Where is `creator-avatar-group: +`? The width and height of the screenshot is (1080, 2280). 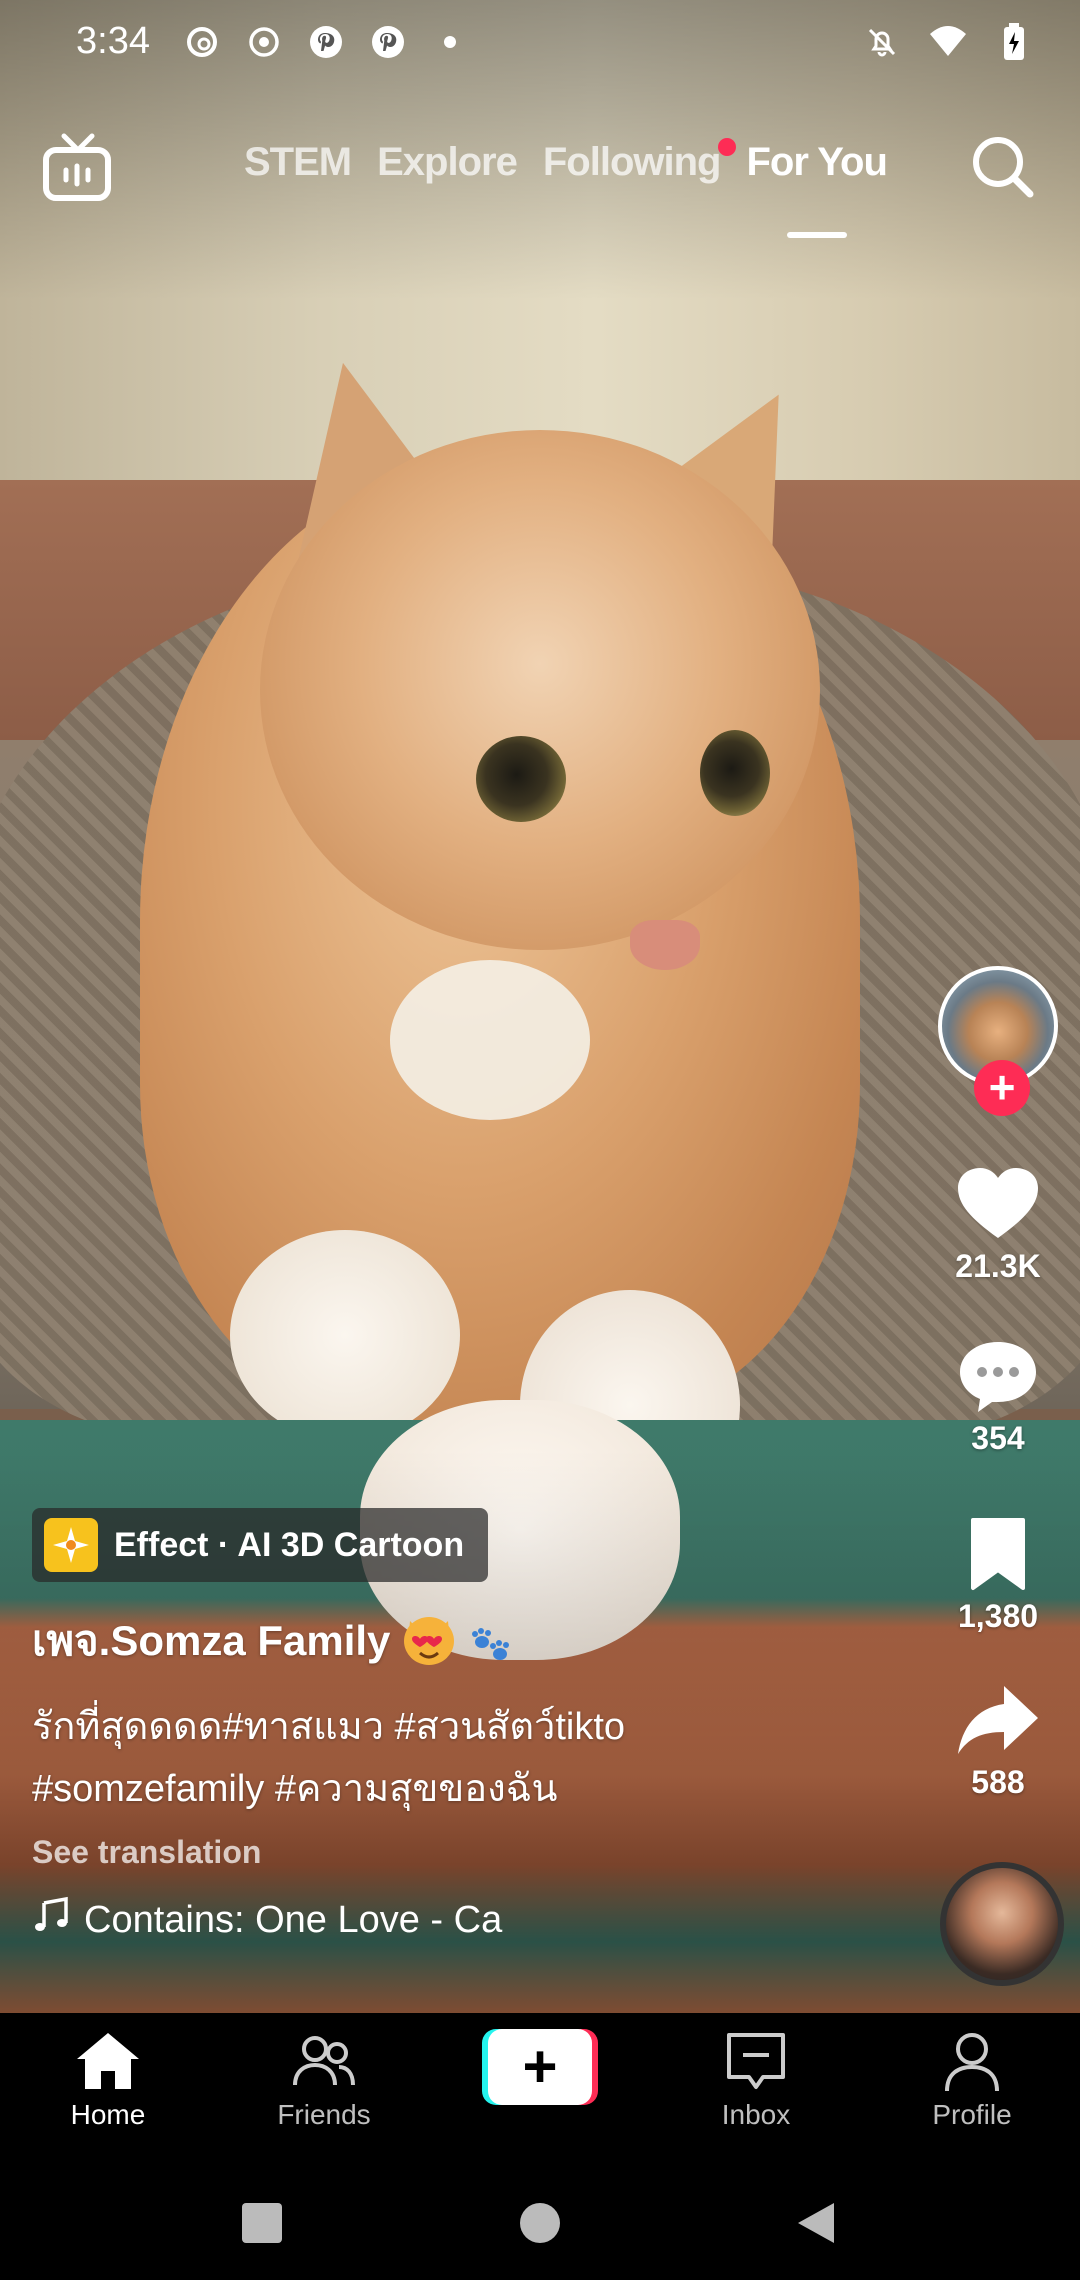
creator-avatar-group: + is located at coordinates (998, 1041).